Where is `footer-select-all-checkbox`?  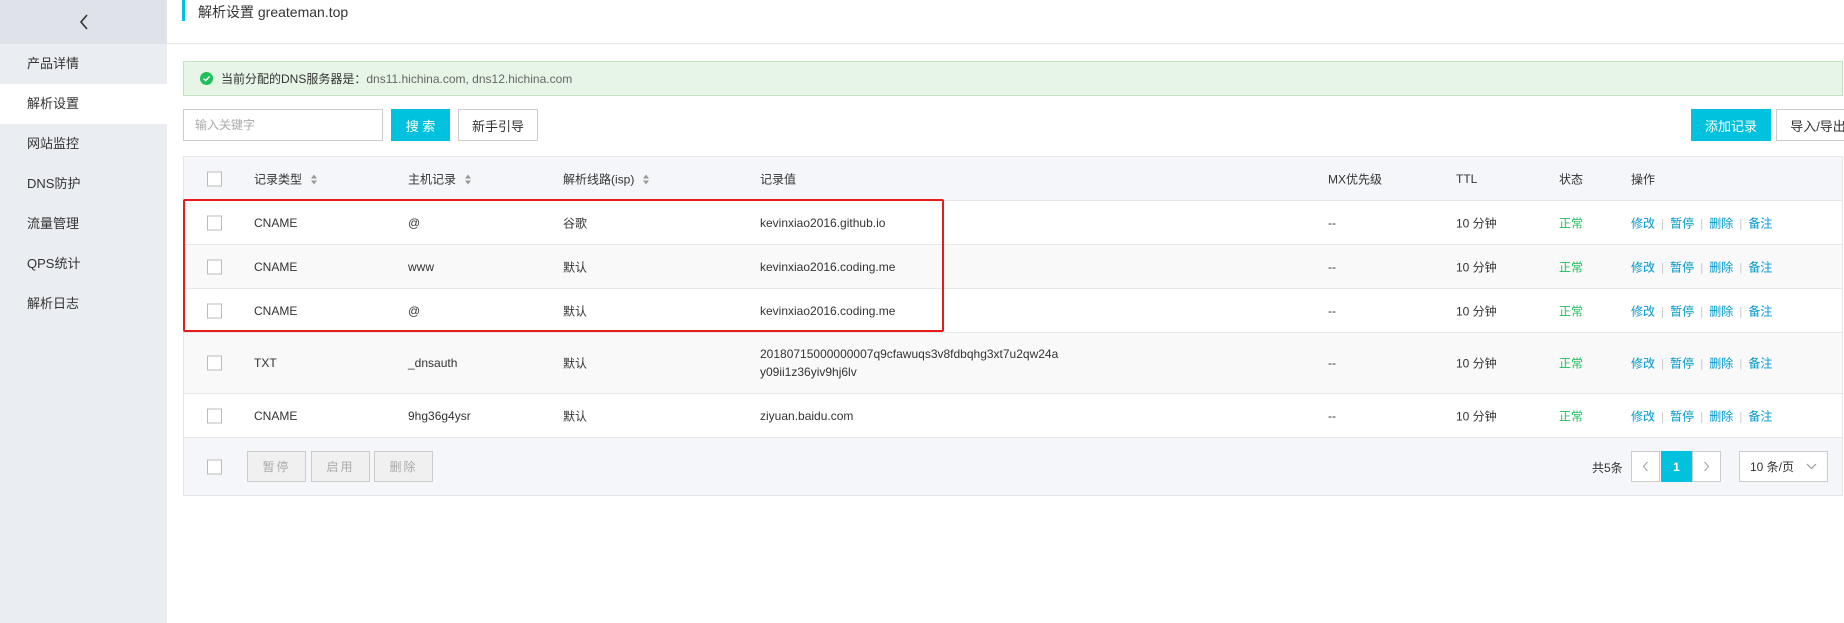
footer-select-all-checkbox is located at coordinates (214, 466).